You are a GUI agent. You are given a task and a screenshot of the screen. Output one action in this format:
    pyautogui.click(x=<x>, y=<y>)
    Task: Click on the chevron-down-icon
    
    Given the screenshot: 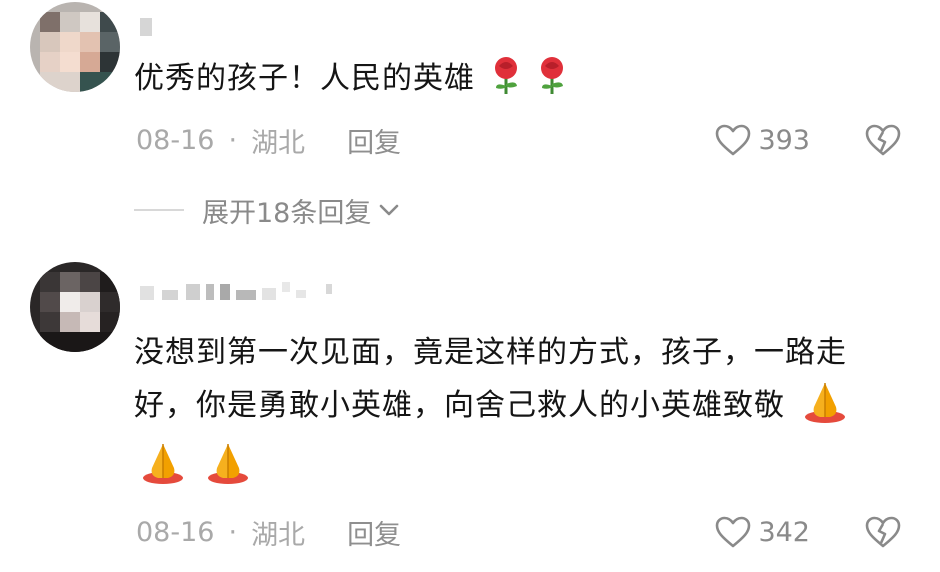 What is the action you would take?
    pyautogui.click(x=389, y=210)
    